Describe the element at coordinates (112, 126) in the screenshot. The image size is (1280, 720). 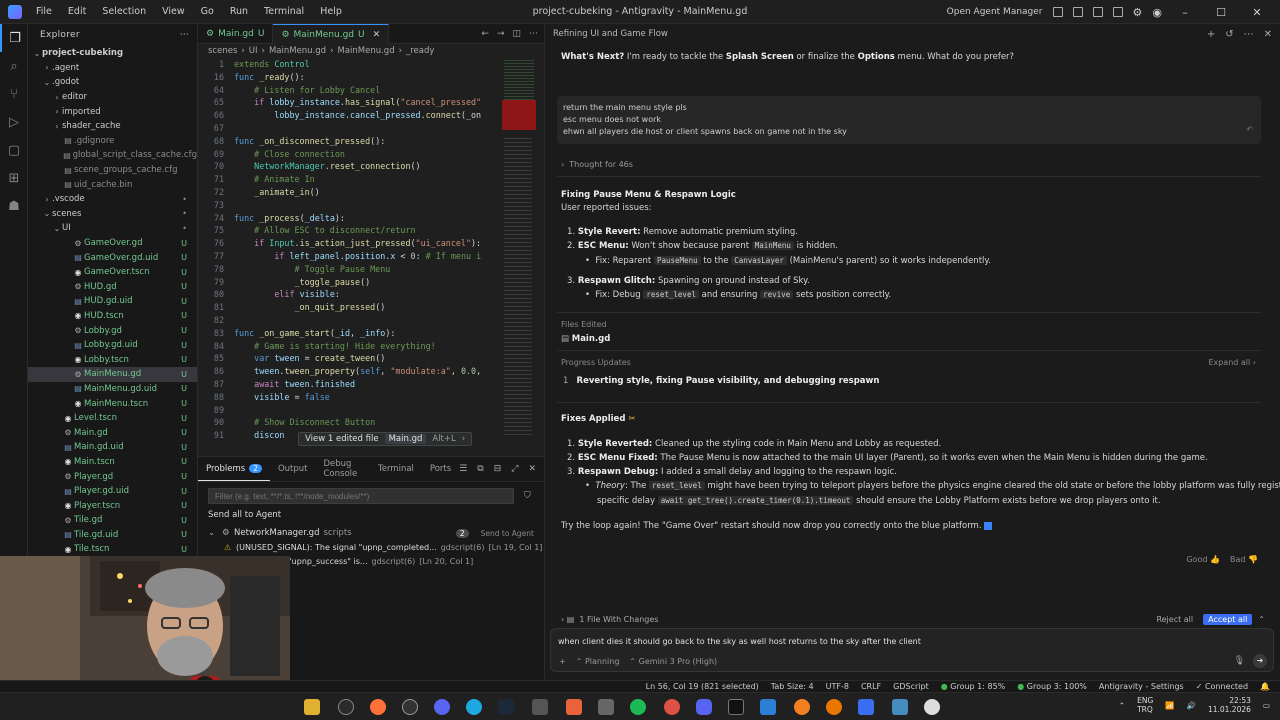
I see `tree-folder: › shader_cache` at that location.